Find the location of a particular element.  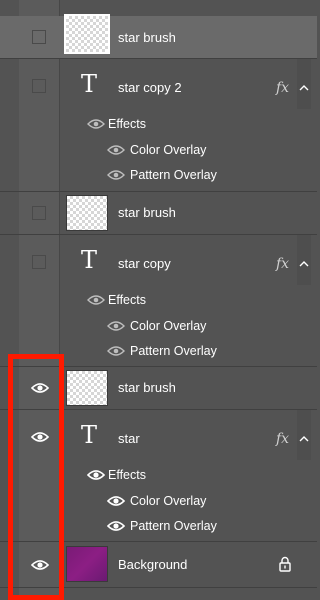

layer-row-star-brush-1: star brush is located at coordinates (158, 36).